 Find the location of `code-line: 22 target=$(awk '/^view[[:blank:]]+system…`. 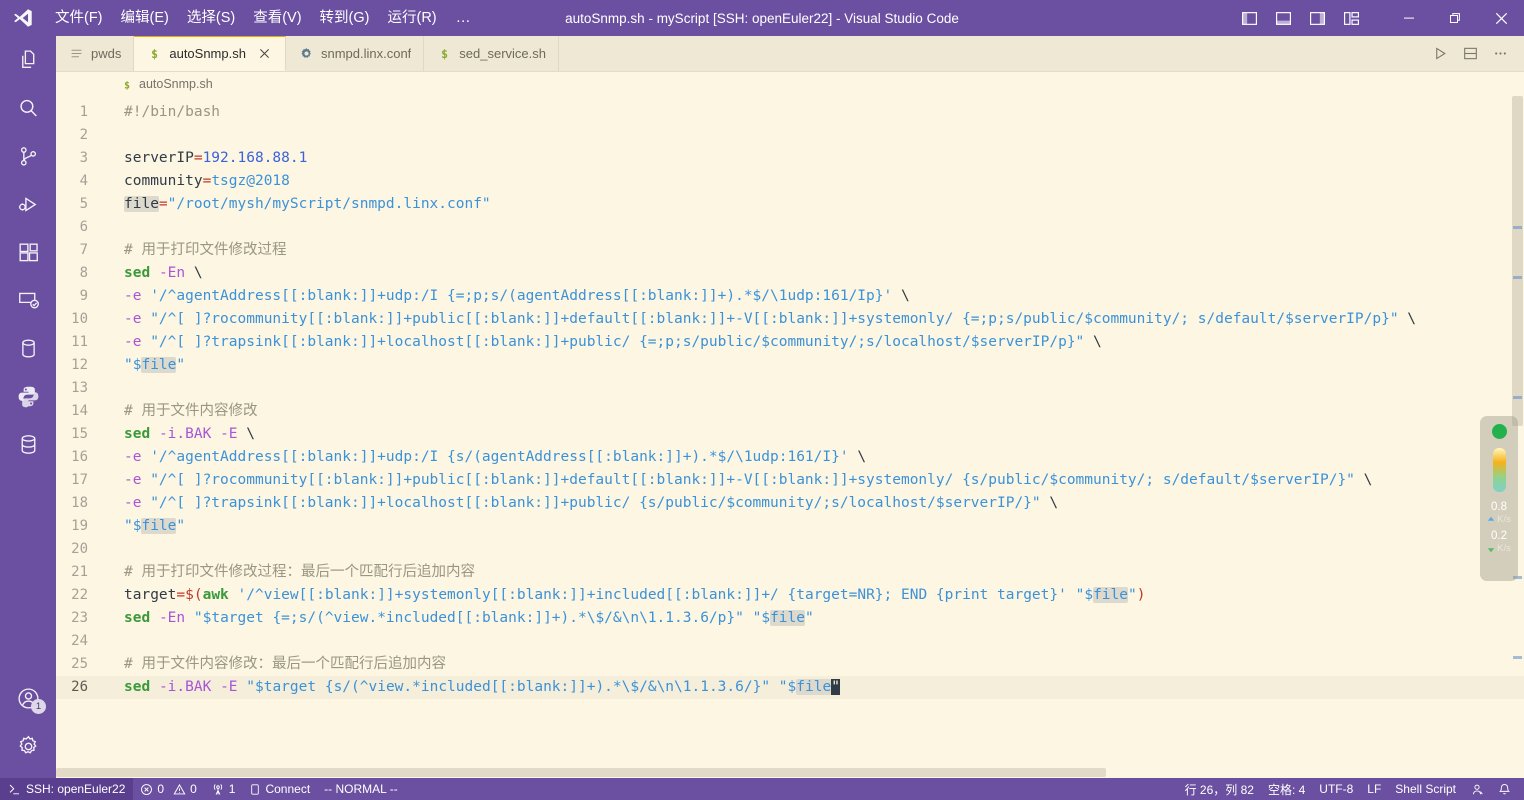

code-line: 22 target=$(awk '/^view[[:blank:]]+system… is located at coordinates (790, 595).